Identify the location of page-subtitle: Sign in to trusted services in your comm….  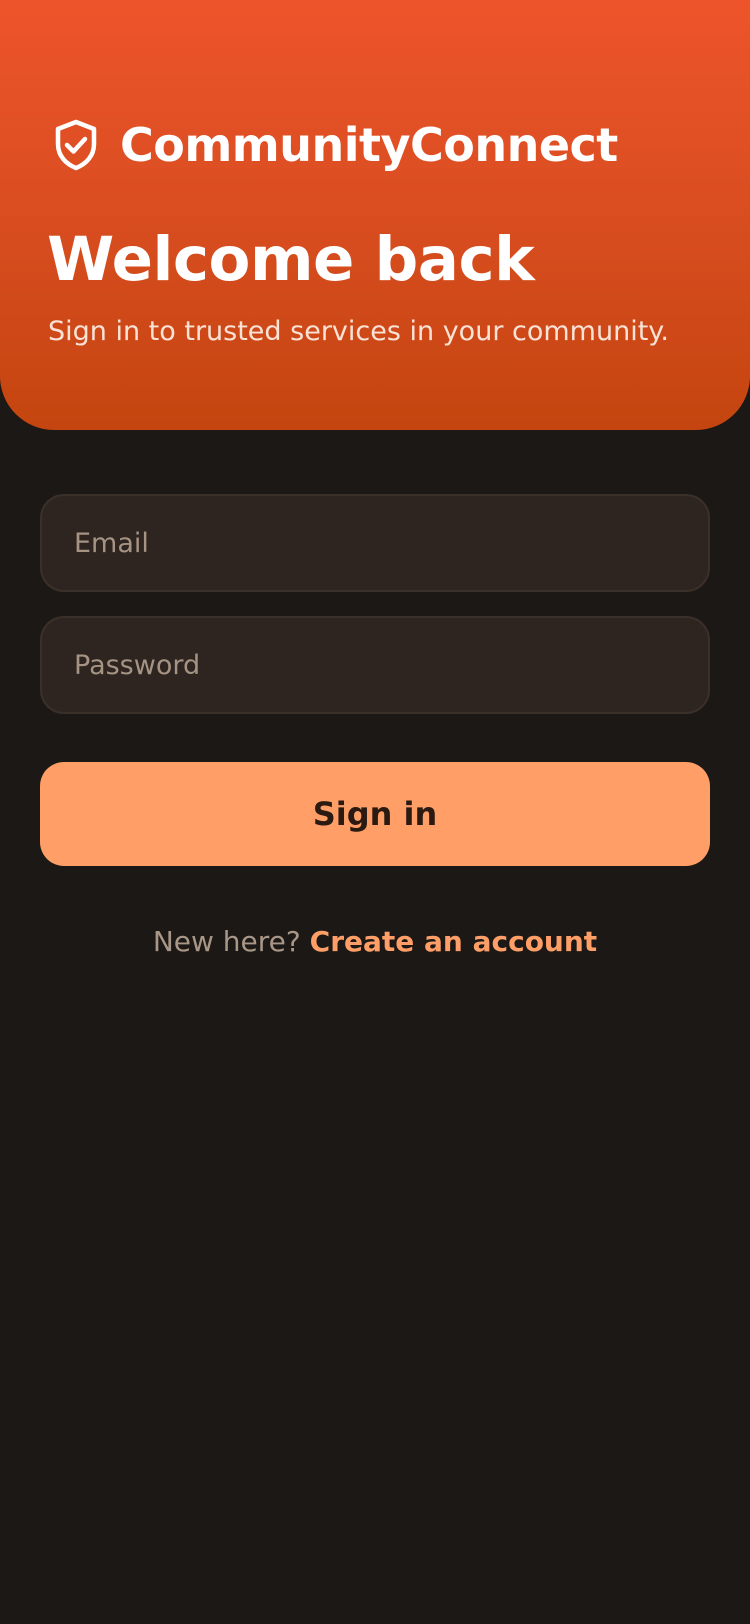
(358, 331).